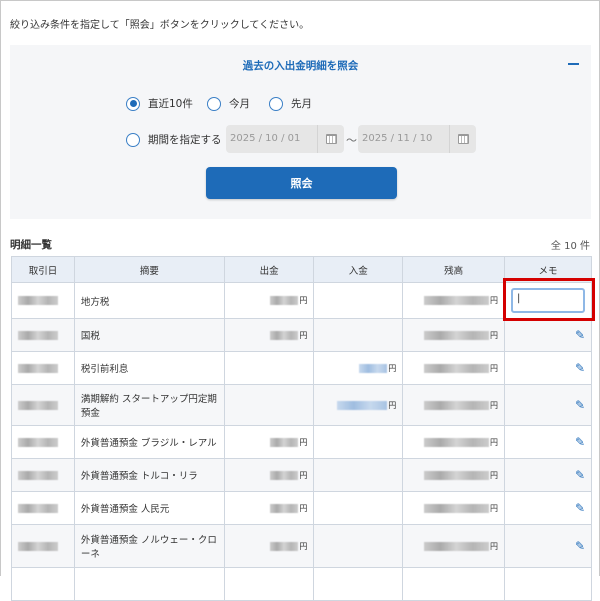  Describe the element at coordinates (290, 103) in the screenshot. I see `radio-last-month: 先月` at that location.